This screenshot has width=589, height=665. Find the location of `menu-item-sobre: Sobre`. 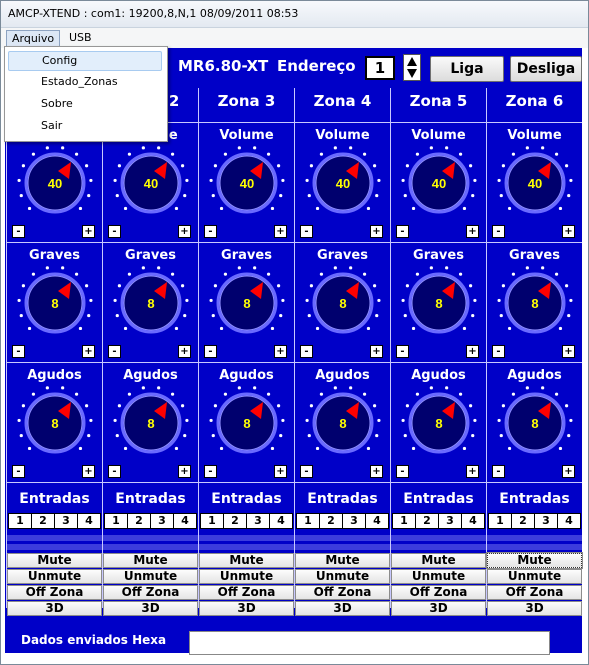

menu-item-sobre: Sobre is located at coordinates (85, 105).